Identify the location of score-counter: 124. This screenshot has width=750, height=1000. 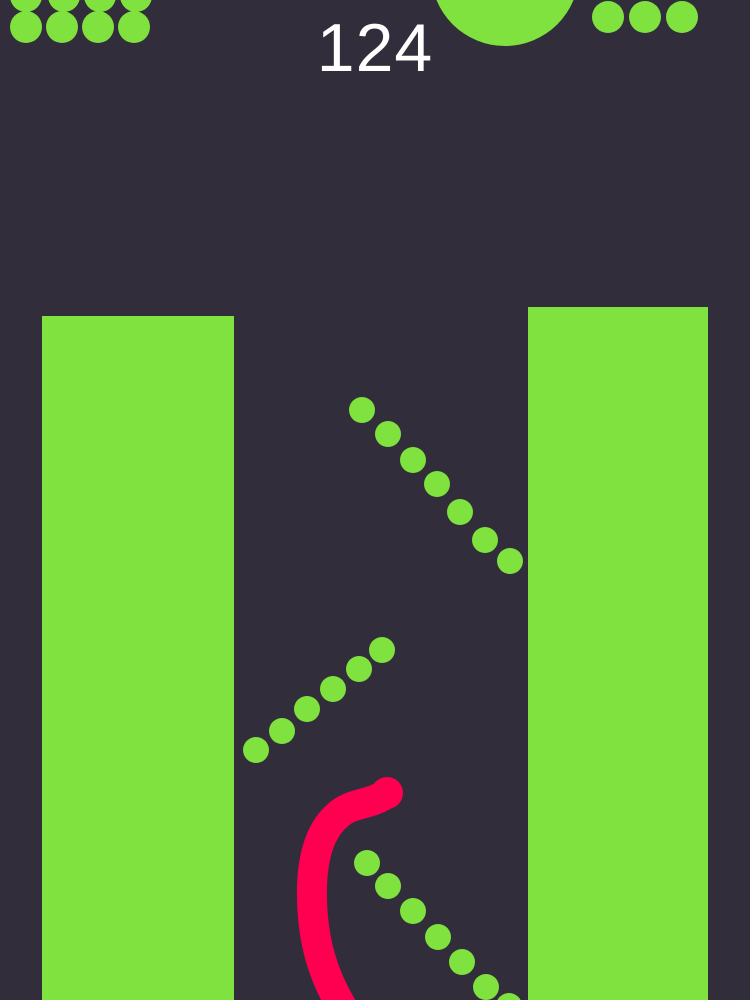
(375, 48).